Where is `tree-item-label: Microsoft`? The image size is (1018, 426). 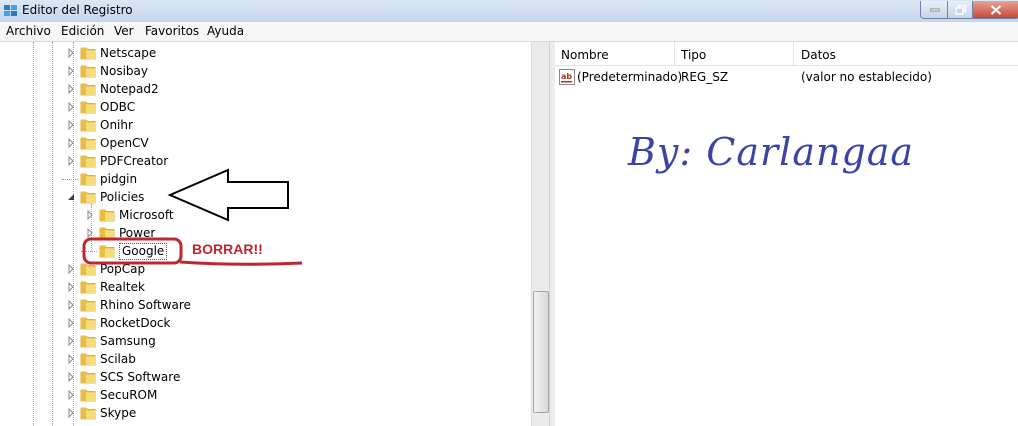
tree-item-label: Microsoft is located at coordinates (146, 215).